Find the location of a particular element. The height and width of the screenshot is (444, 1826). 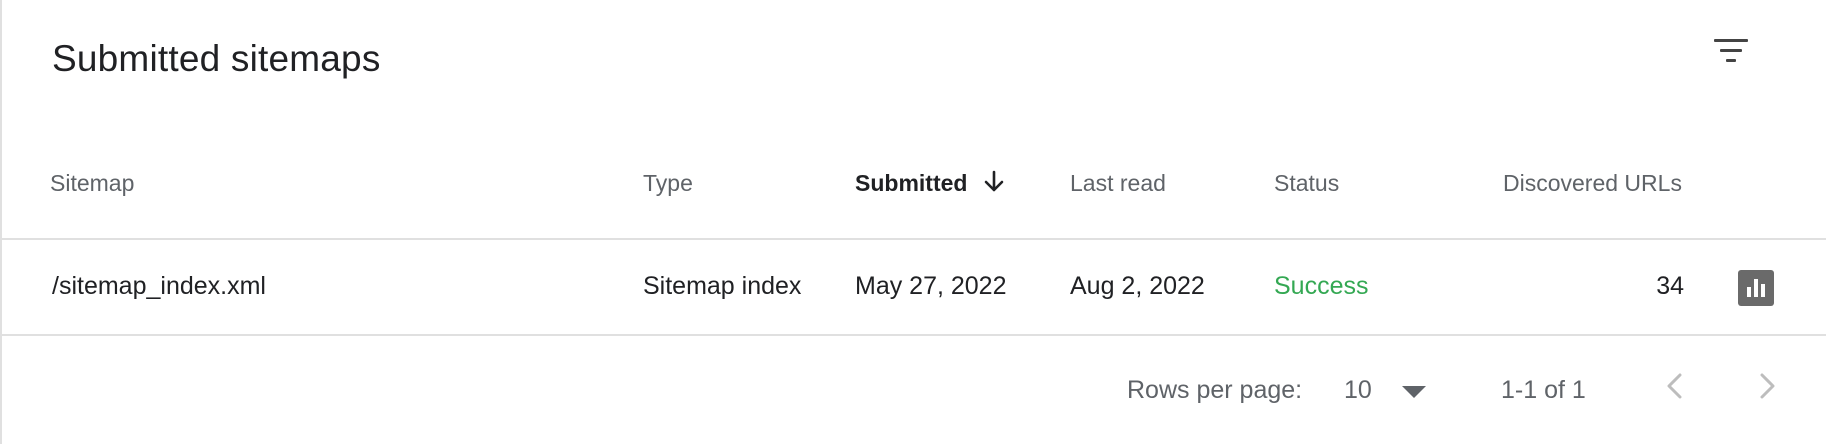

chevron-right-icon is located at coordinates (1767, 386).